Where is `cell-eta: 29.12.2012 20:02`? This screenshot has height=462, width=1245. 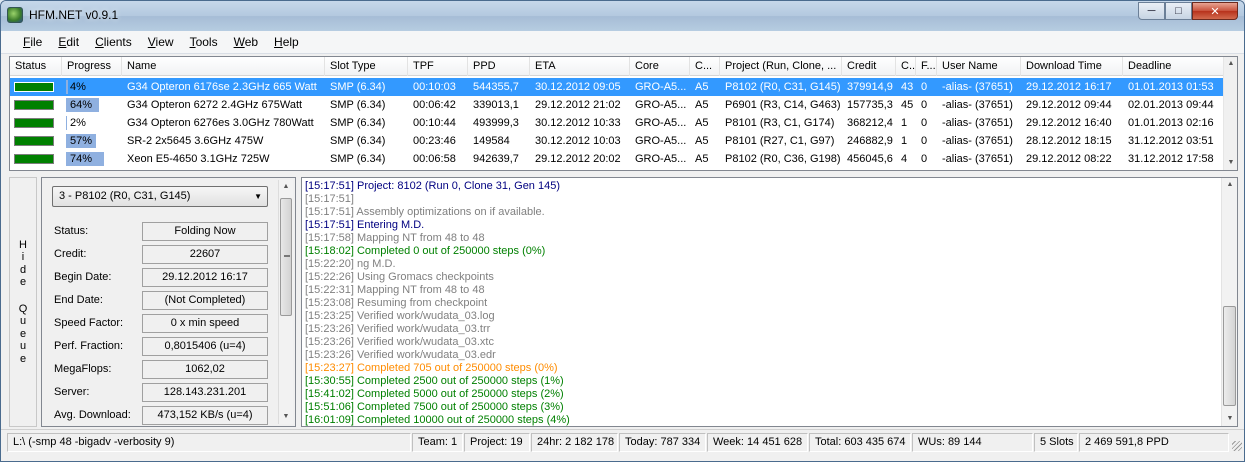
cell-eta: 29.12.2012 20:02 is located at coordinates (578, 159).